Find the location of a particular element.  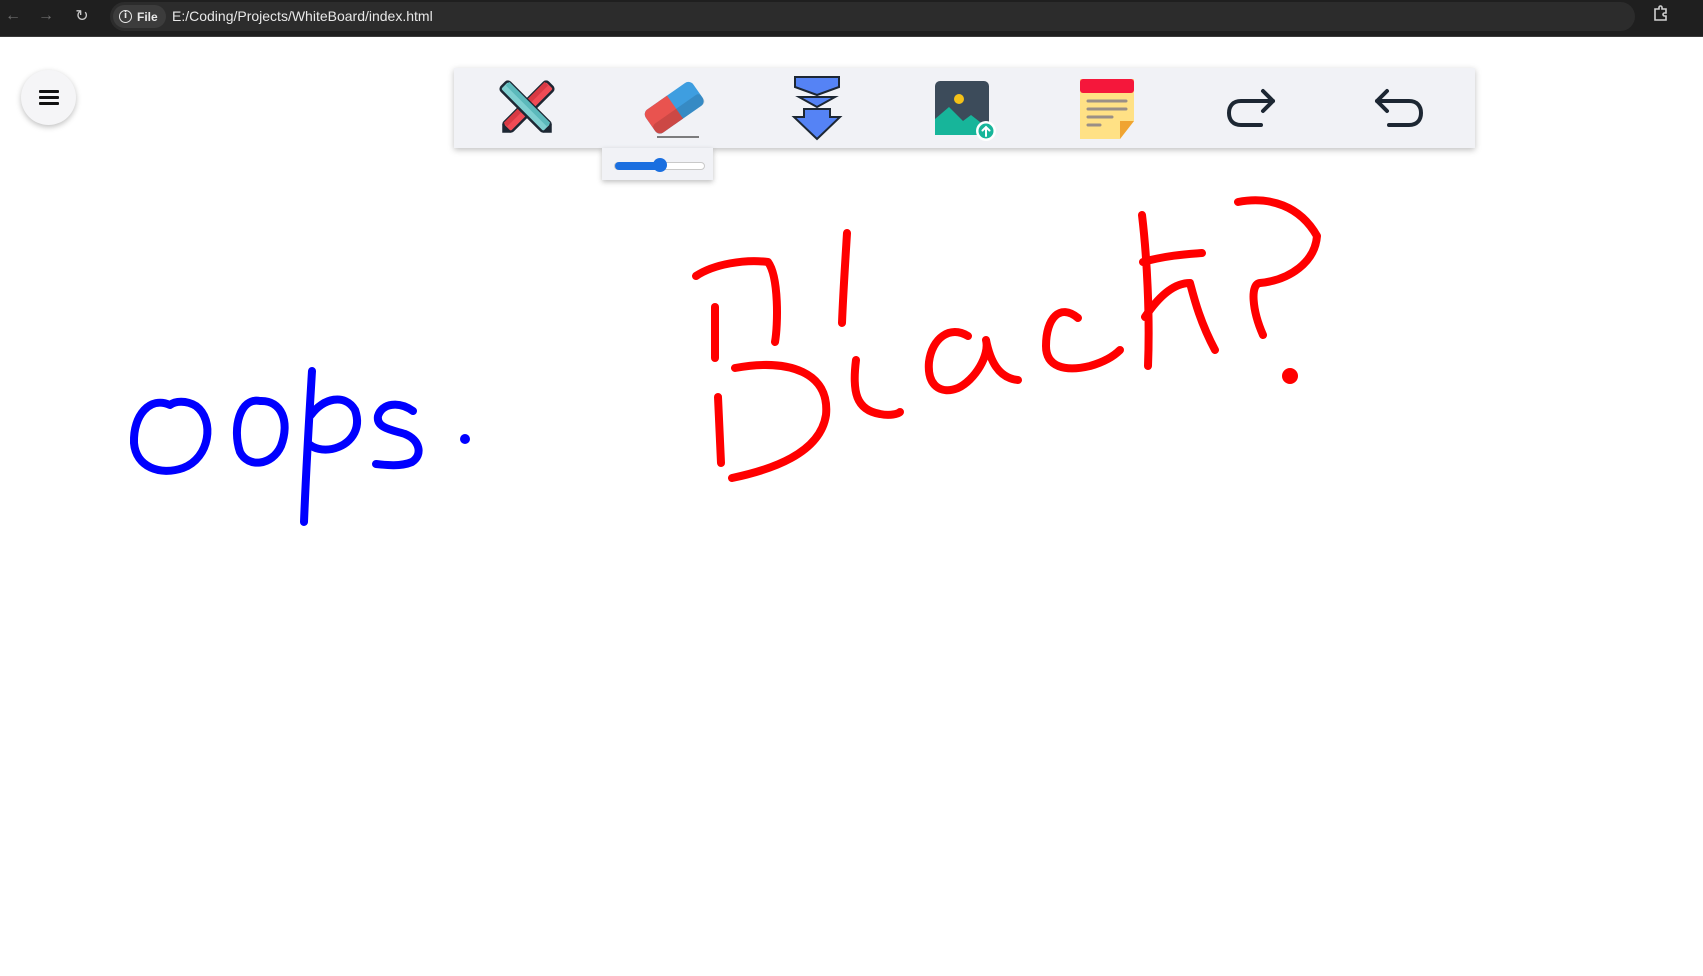

red-stroke-k-cross is located at coordinates (1172, 257).